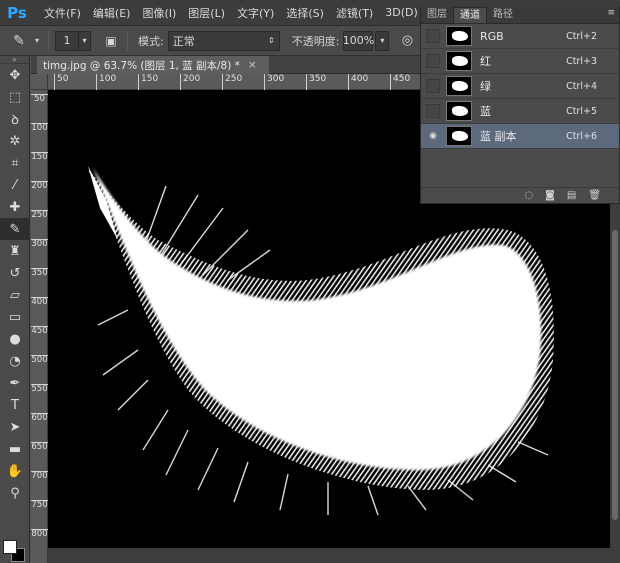 This screenshot has width=620, height=563. What do you see at coordinates (485, 111) in the screenshot?
I see `channel-name: 蓝` at bounding box center [485, 111].